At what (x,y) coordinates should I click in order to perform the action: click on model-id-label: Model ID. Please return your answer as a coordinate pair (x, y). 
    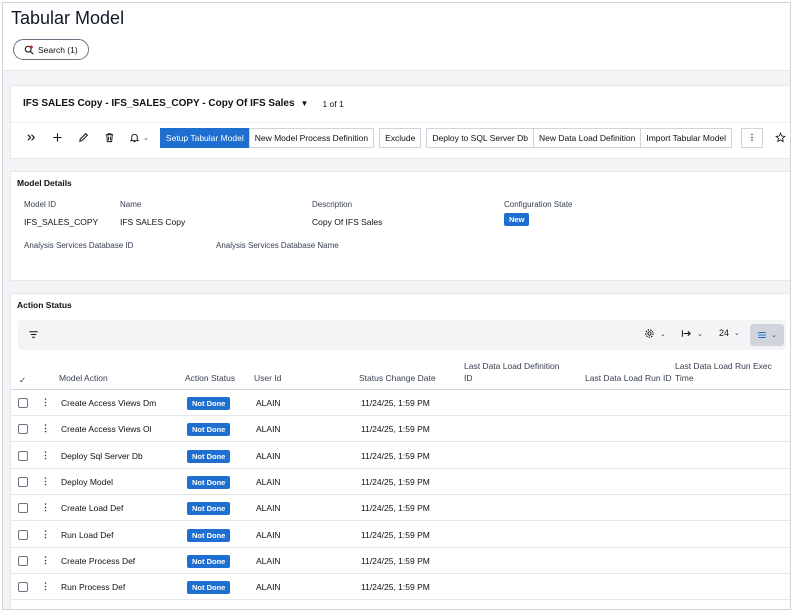
    Looking at the image, I should click on (40, 204).